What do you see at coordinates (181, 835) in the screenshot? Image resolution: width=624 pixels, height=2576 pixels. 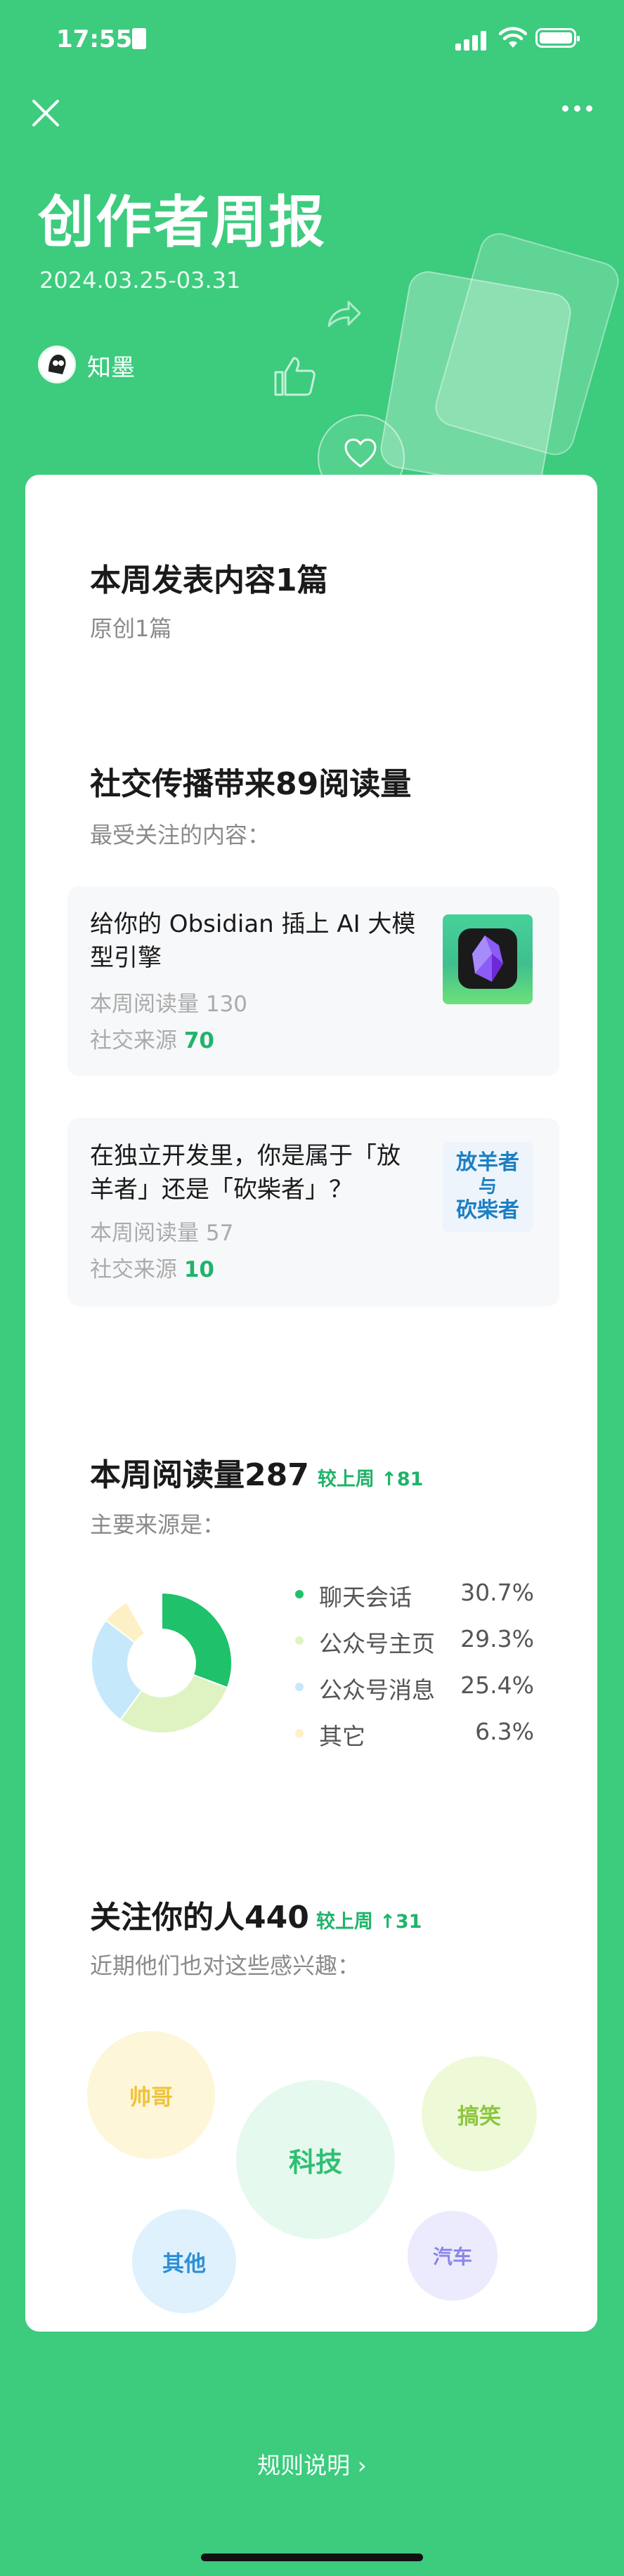 I see `social-sub: 最受关注的内容：` at bounding box center [181, 835].